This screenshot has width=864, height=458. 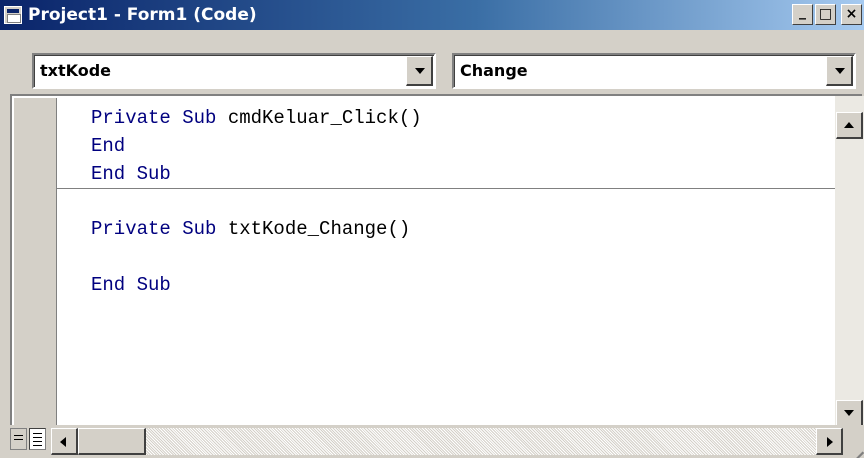 I want to click on vb-form-icon, so click(x=13, y=15).